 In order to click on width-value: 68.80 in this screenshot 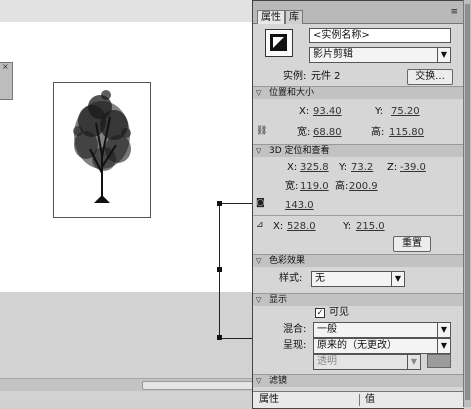, I will do `click(327, 133)`.